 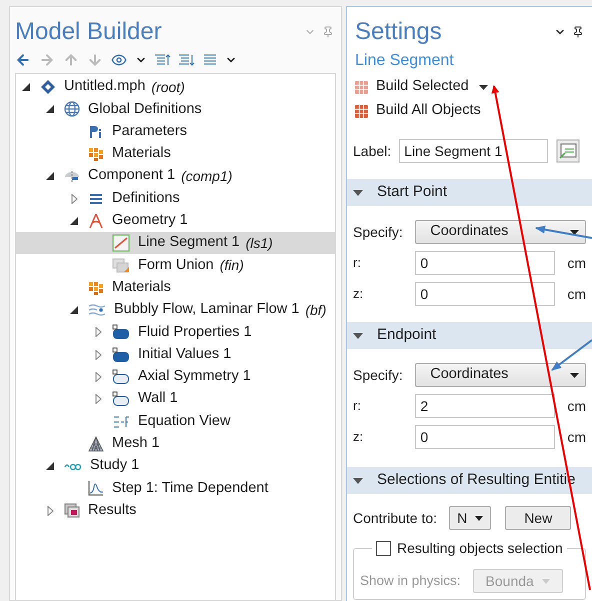 I want to click on tree-item-label: Line Segment 1, so click(x=189, y=242).